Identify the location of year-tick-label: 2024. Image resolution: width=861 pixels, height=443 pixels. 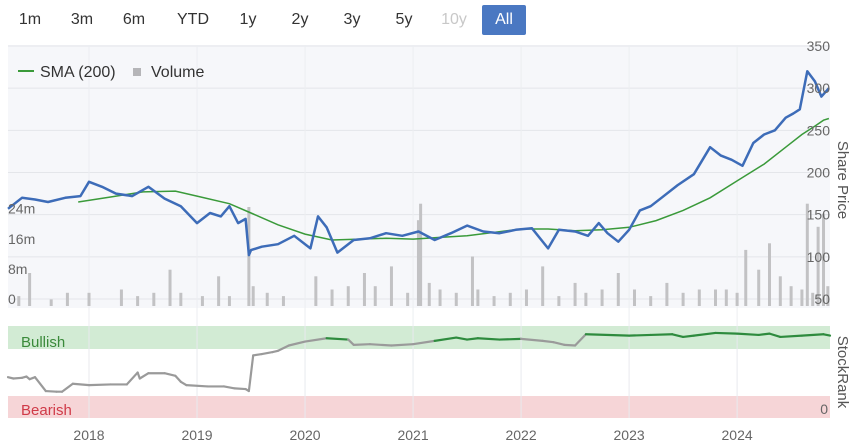
(737, 435).